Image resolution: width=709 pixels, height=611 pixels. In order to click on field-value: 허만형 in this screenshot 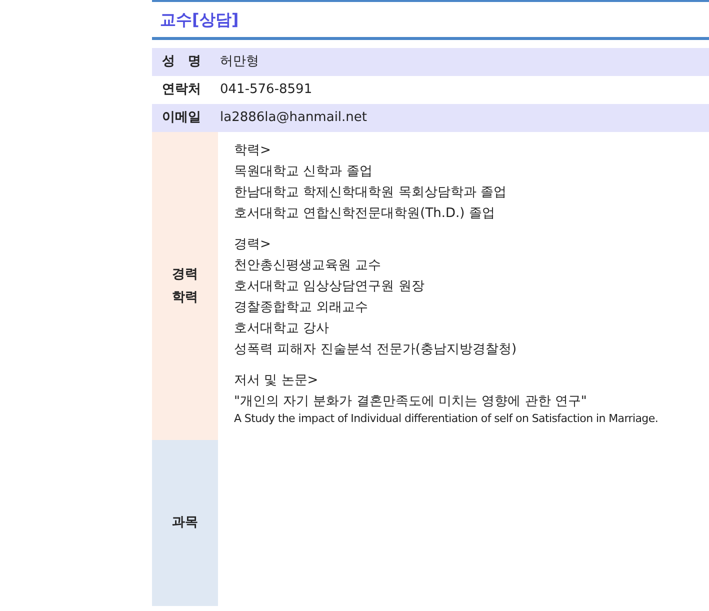, I will do `click(239, 62)`.